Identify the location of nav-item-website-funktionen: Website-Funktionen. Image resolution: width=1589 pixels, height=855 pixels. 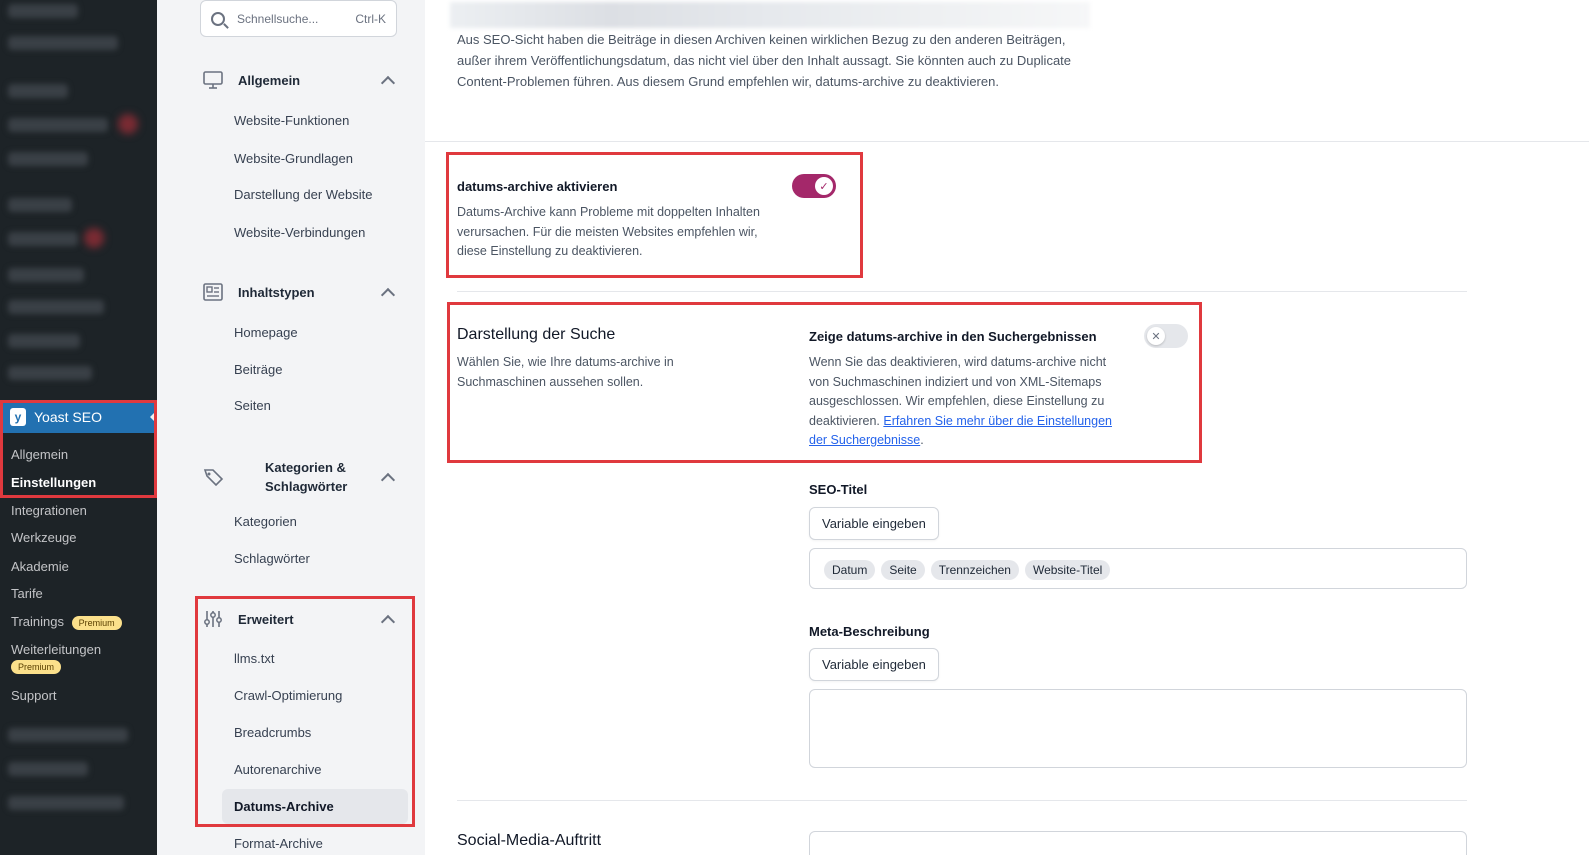
(291, 120).